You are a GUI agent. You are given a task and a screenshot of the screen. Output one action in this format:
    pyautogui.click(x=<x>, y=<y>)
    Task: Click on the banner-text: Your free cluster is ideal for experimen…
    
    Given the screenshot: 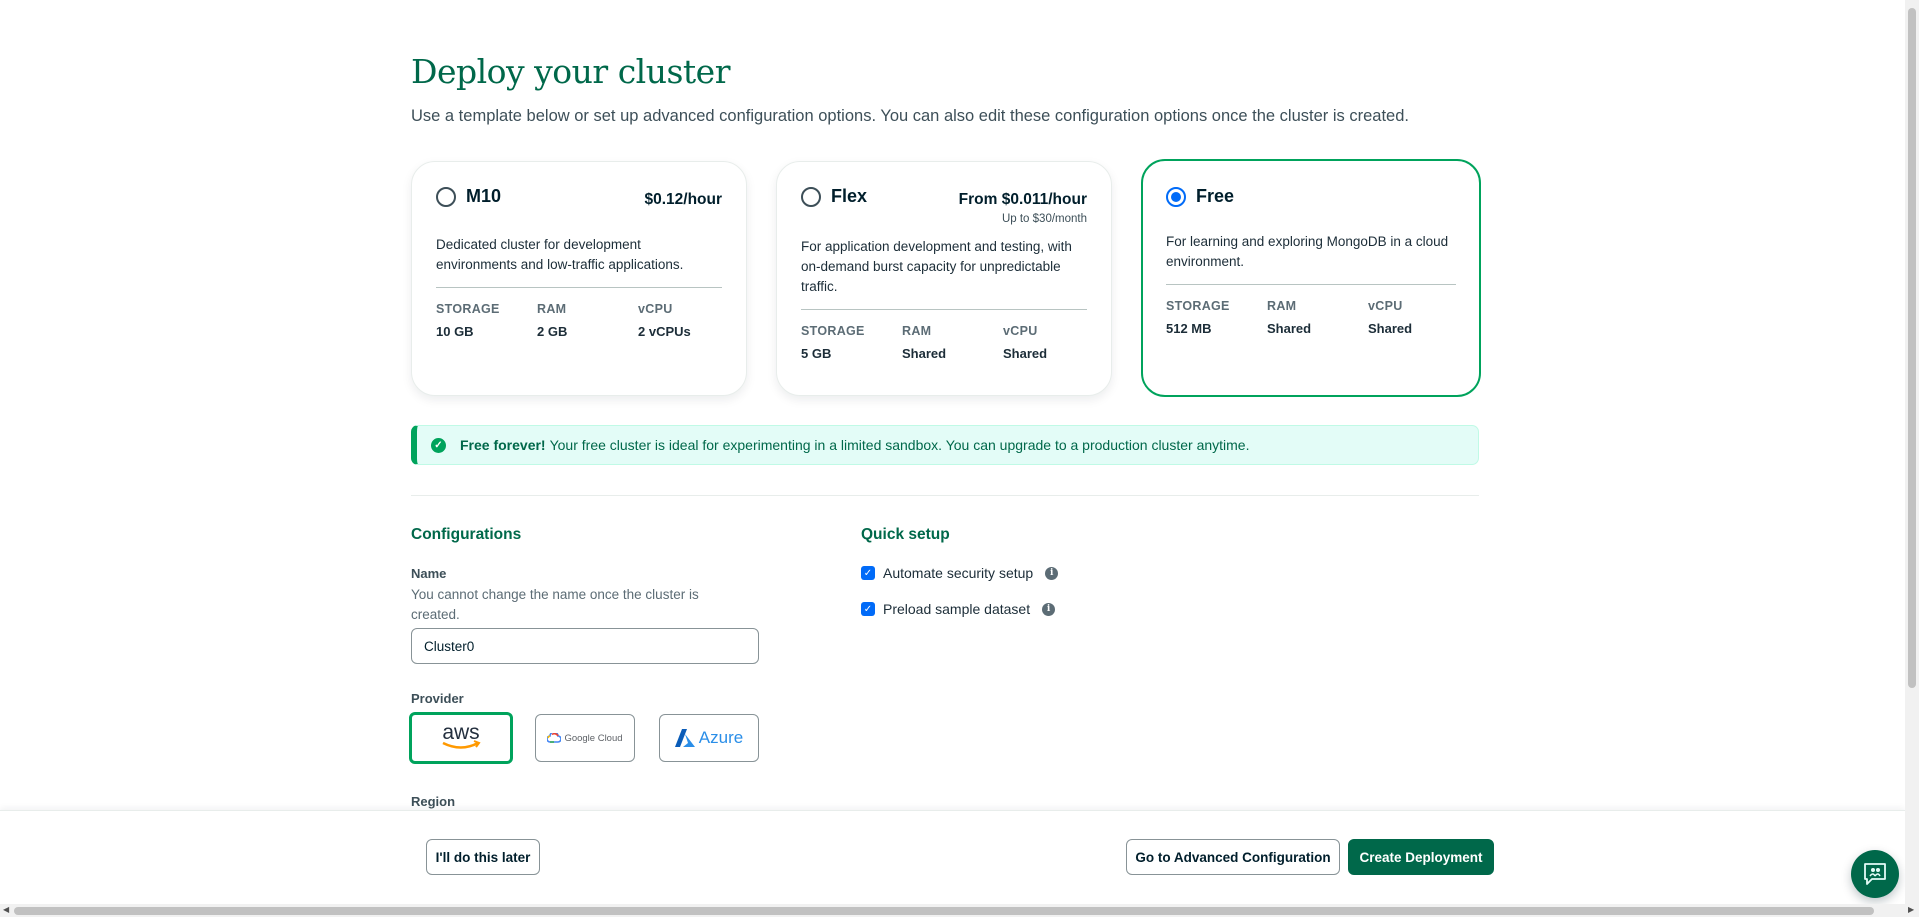 What is the action you would take?
    pyautogui.click(x=899, y=445)
    